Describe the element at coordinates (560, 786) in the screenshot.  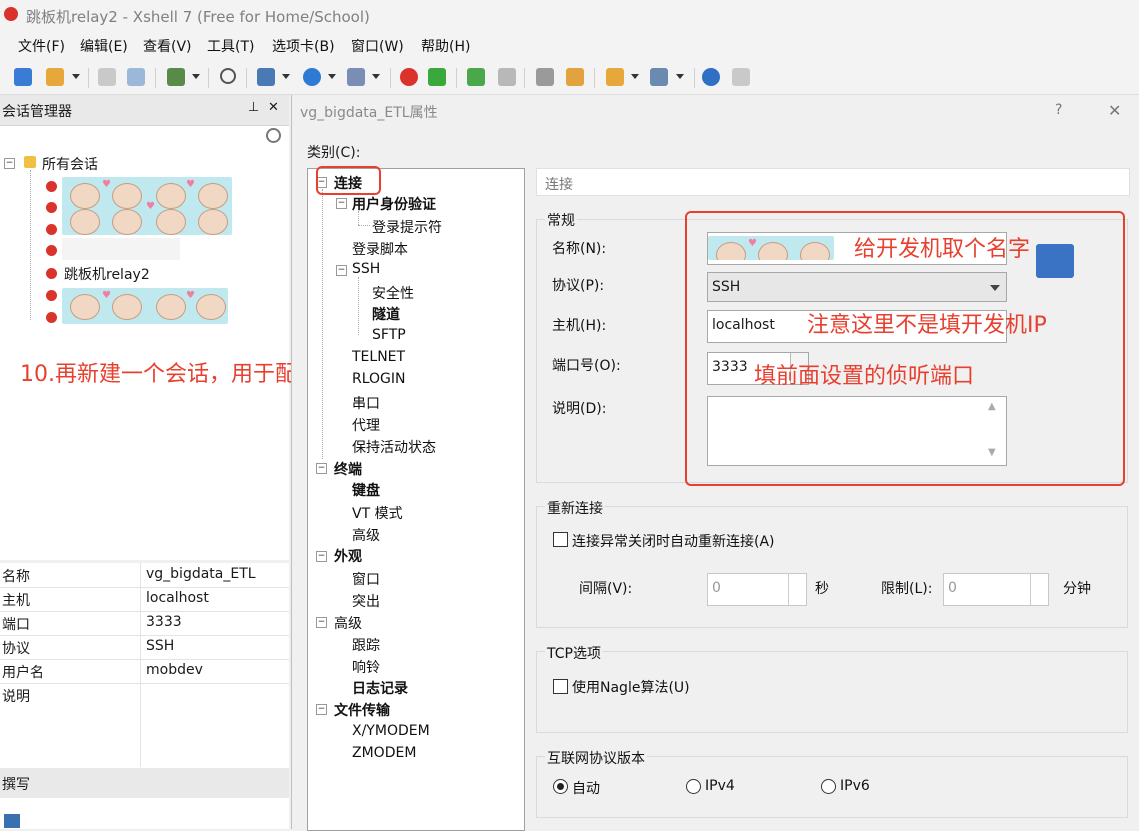
I see `radio-auto` at that location.